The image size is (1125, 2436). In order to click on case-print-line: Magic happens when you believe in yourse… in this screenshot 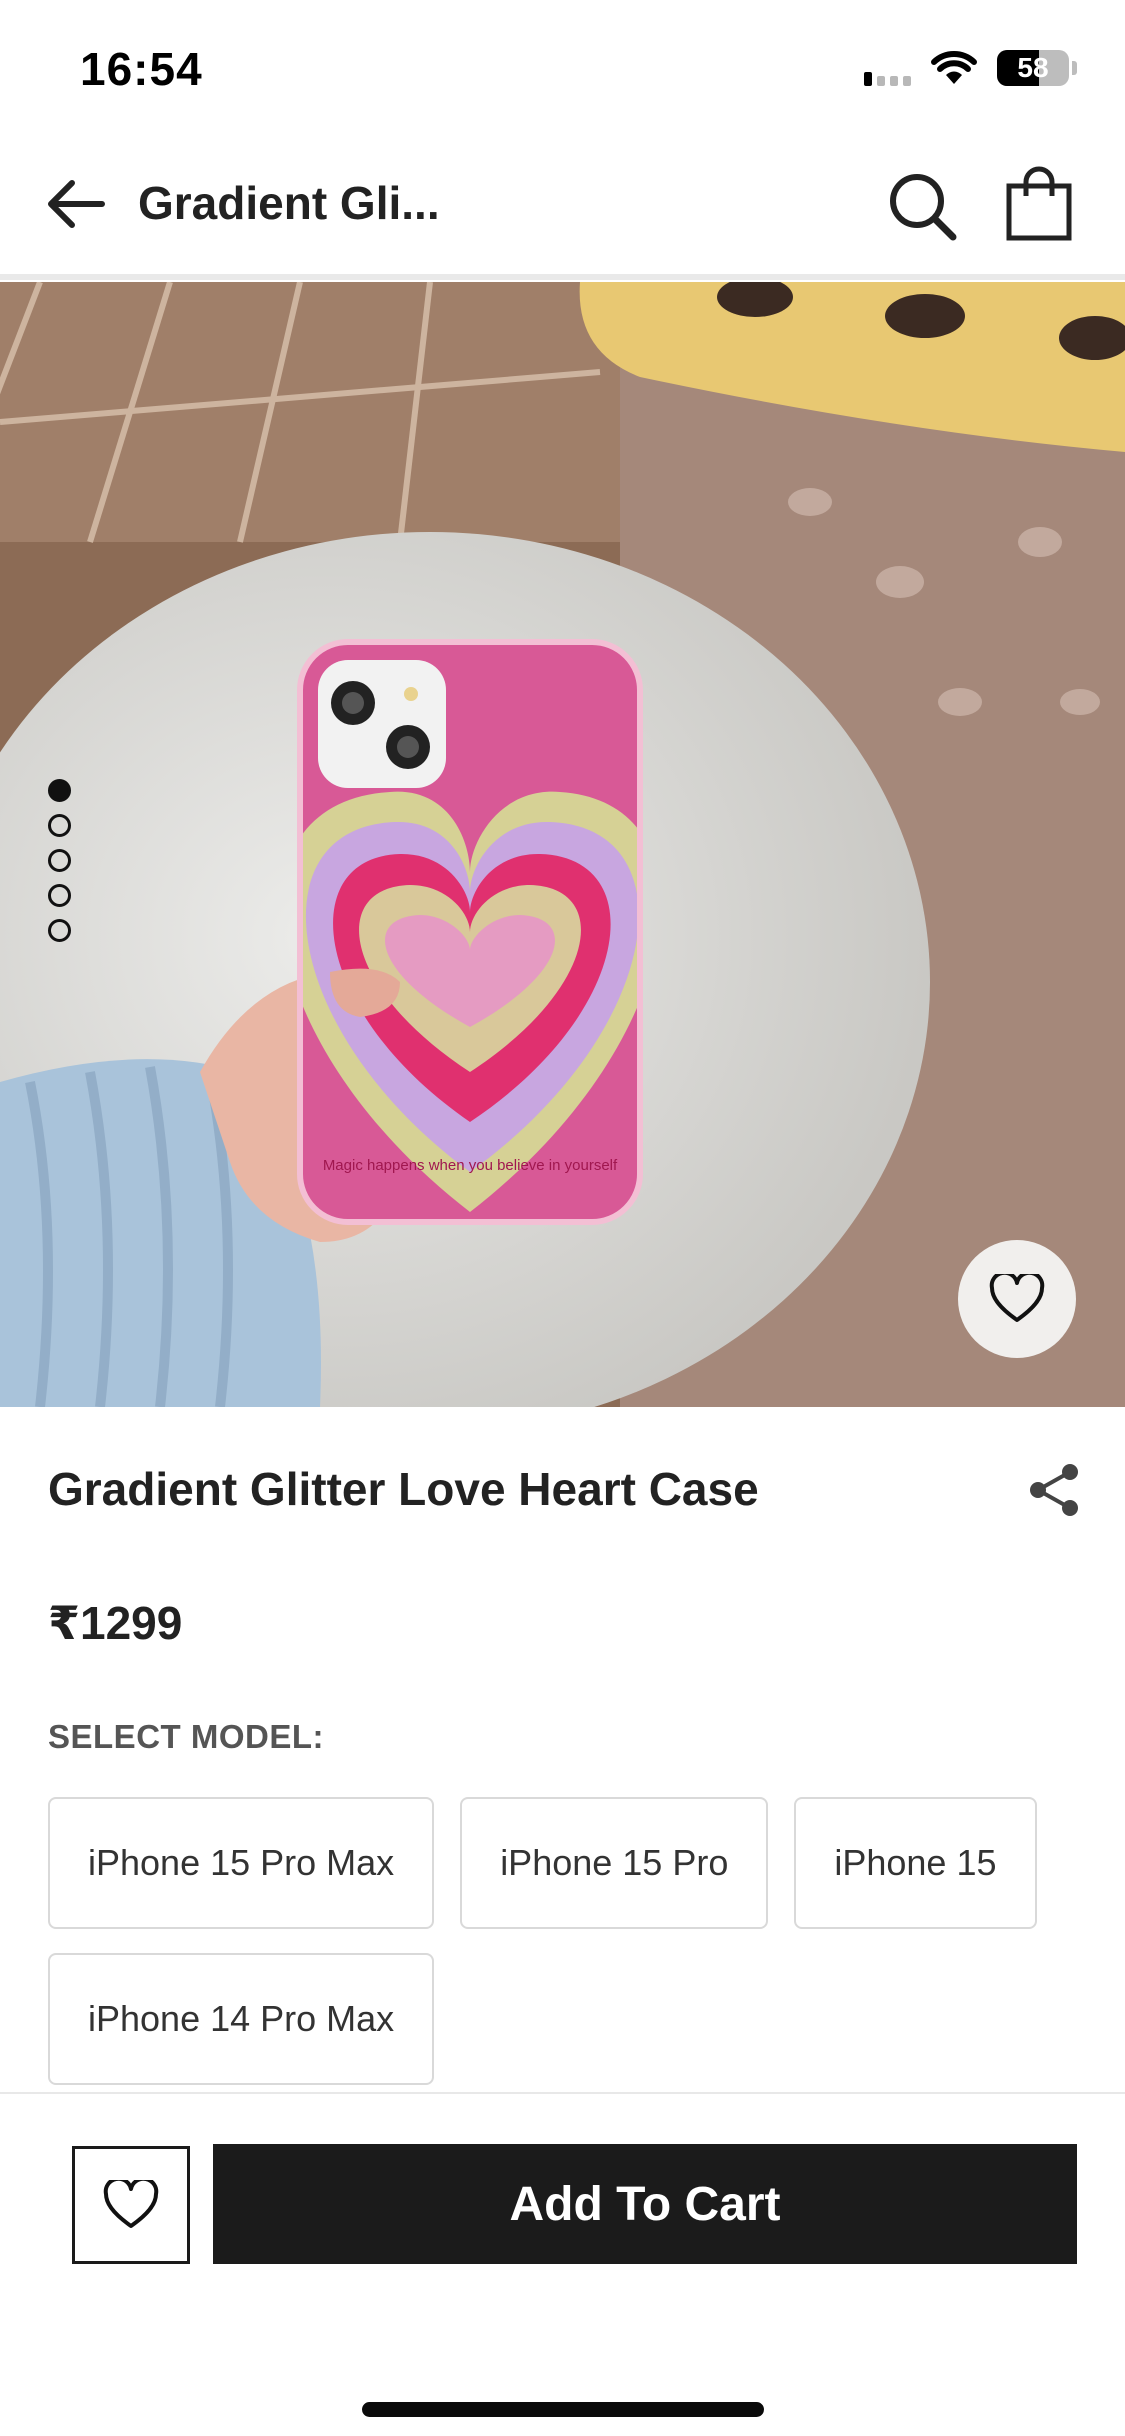, I will do `click(470, 1165)`.